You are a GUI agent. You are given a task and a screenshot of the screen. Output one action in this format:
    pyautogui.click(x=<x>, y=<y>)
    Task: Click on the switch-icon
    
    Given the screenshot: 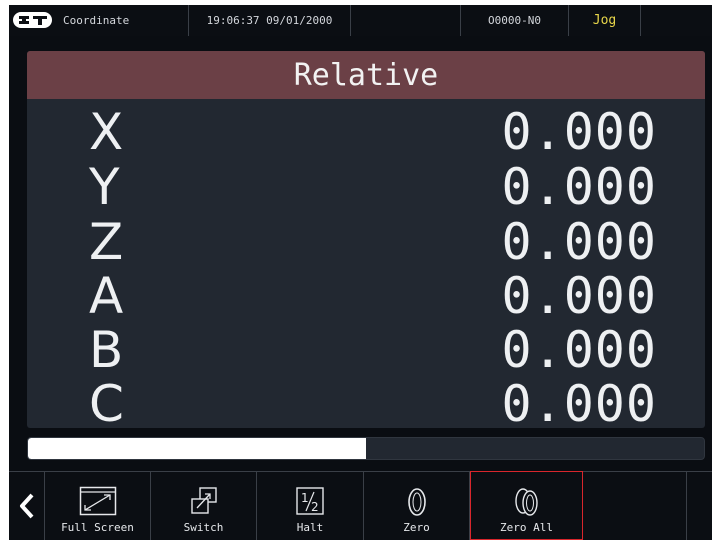 What is the action you would take?
    pyautogui.click(x=203, y=500)
    